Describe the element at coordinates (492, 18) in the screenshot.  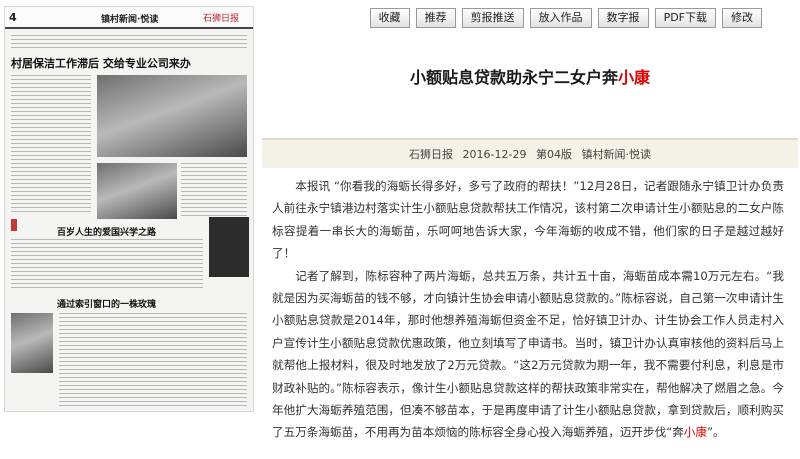
I see `clipping-push-button: 剪报推送` at that location.